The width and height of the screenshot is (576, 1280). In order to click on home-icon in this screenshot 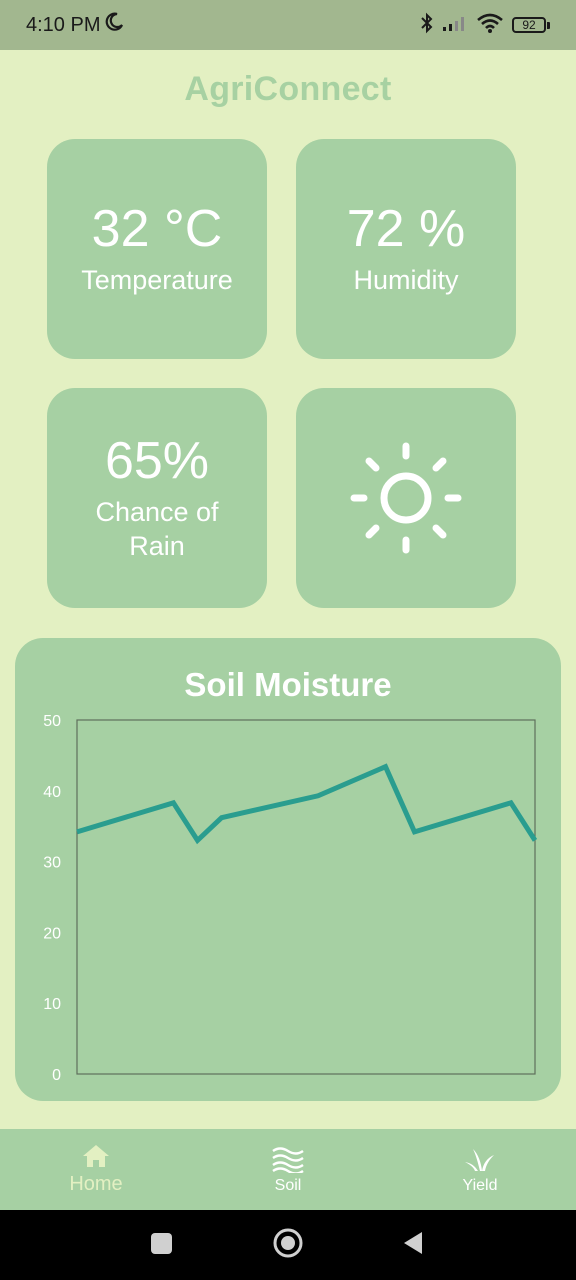, I will do `click(96, 1156)`.